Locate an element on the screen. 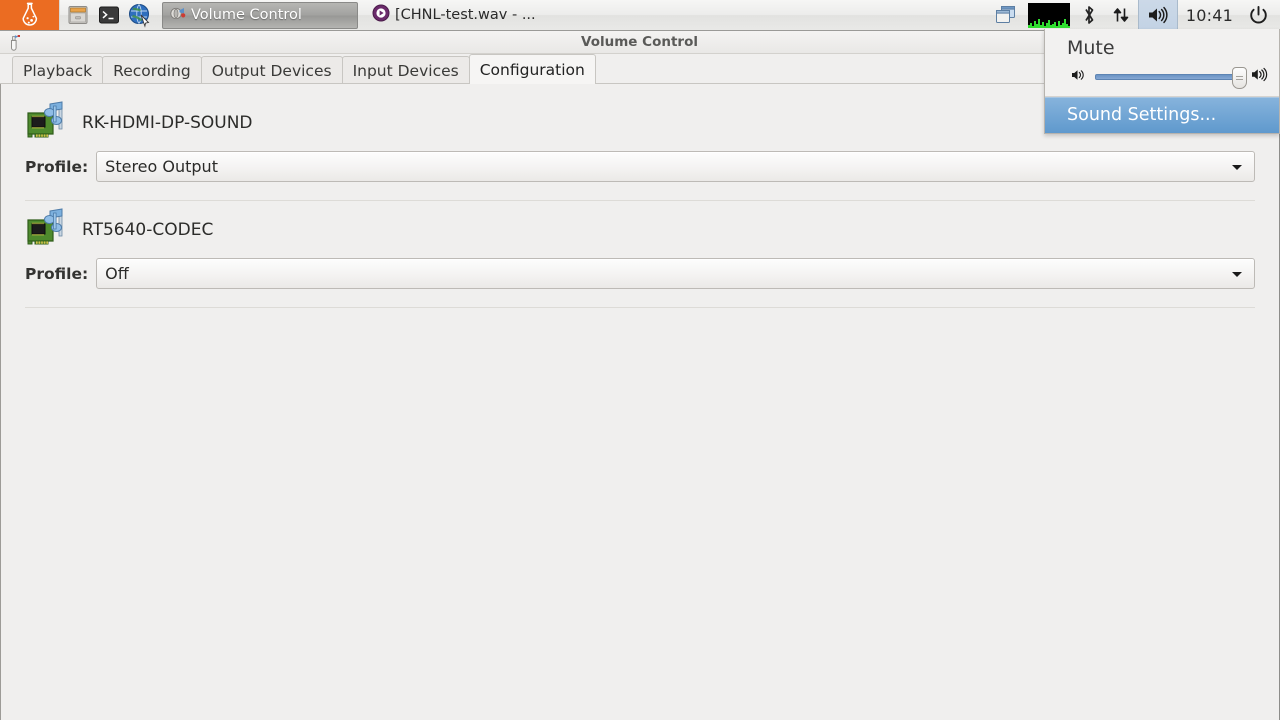 This screenshot has width=1280, height=720. profile-row: Profile: Stereo Output is located at coordinates (640, 162).